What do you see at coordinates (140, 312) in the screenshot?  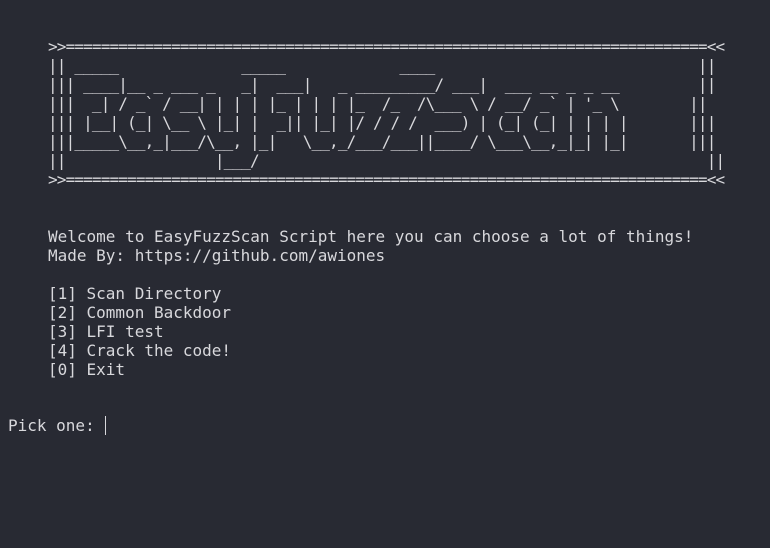 I see `menu-option-common-backdoor: [2] Common Backdoor` at bounding box center [140, 312].